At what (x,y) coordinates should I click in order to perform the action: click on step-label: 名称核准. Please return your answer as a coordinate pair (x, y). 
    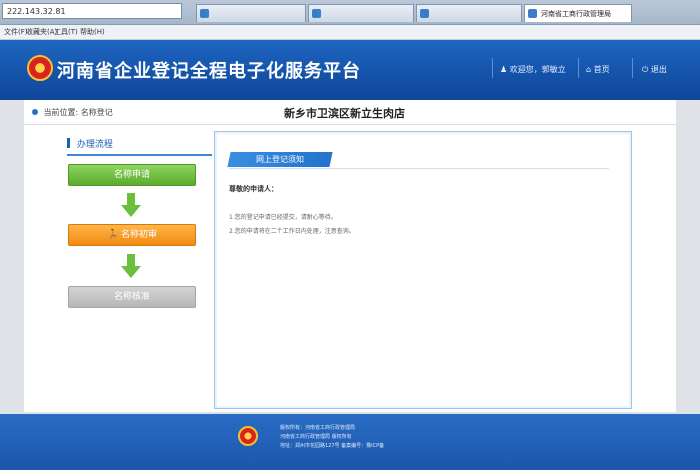
    Looking at the image, I should click on (131, 297).